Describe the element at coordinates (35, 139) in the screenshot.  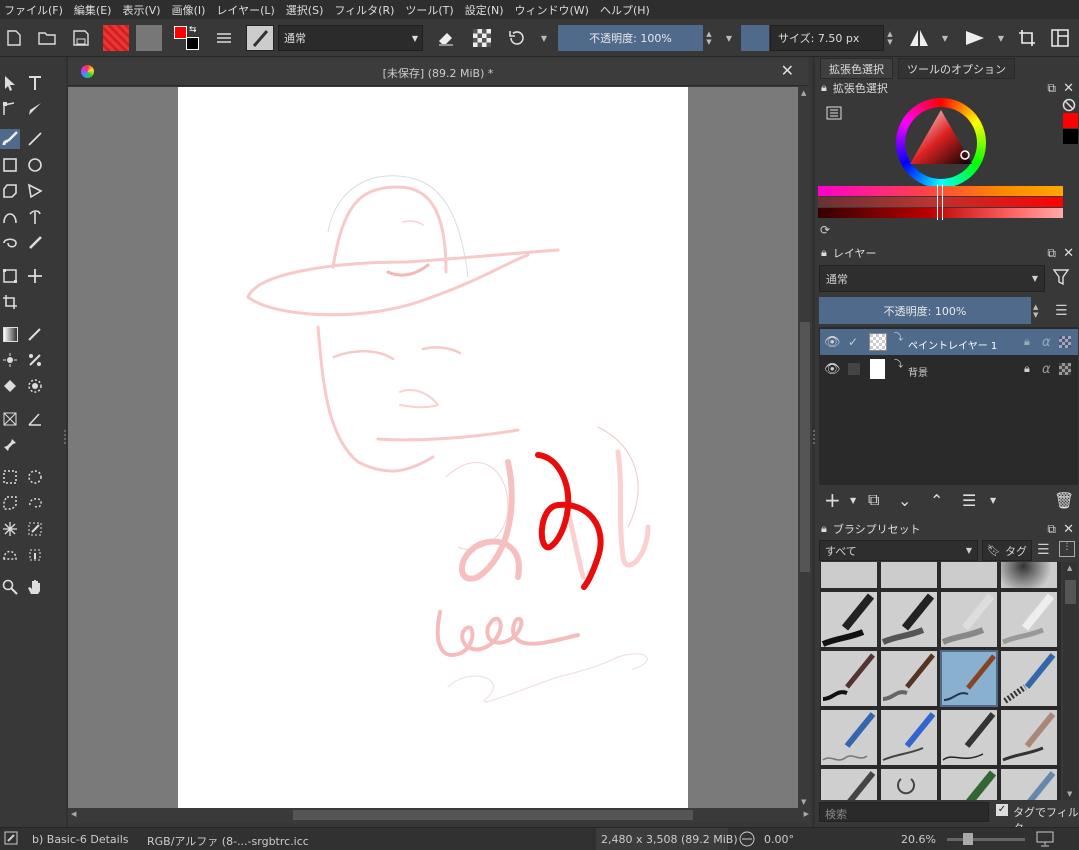
I see `line-tool-icon` at that location.